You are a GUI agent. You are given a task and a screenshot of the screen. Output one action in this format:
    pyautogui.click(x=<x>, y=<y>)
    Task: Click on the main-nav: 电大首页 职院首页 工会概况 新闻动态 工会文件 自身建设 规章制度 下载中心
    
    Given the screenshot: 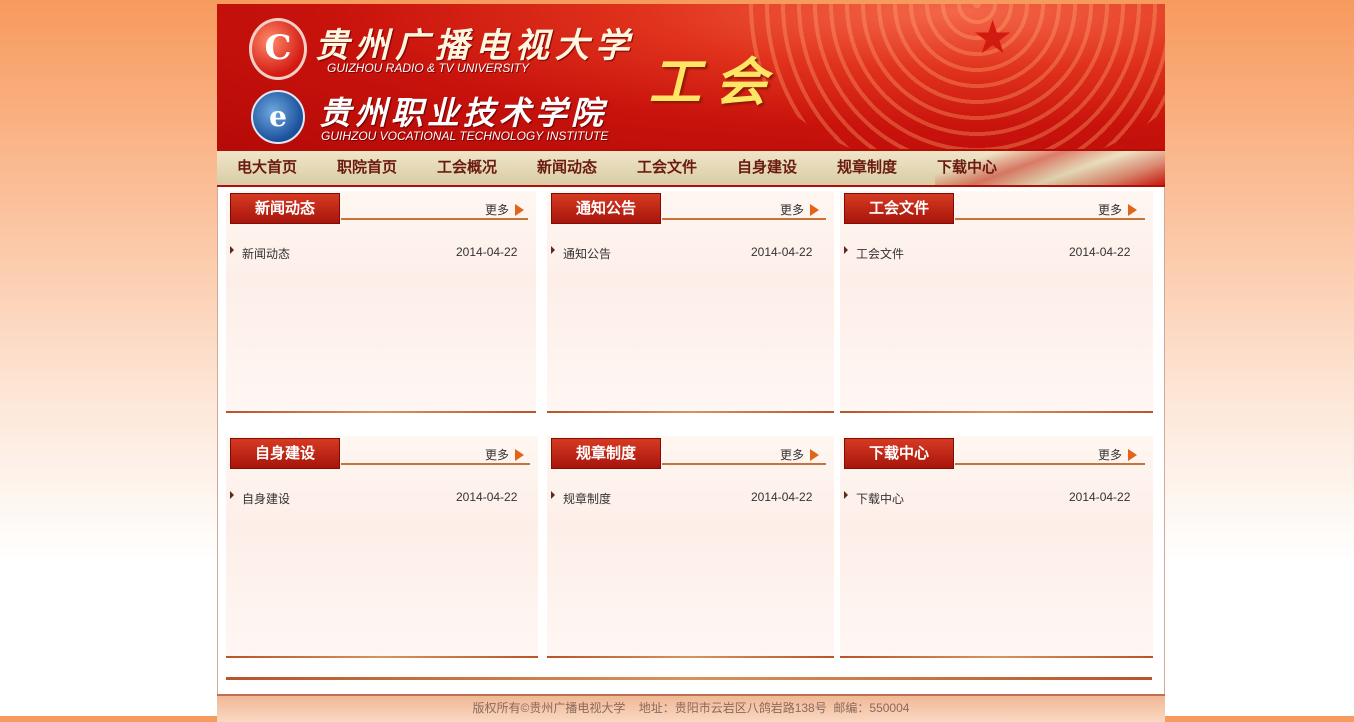 What is the action you would take?
    pyautogui.click(x=691, y=168)
    